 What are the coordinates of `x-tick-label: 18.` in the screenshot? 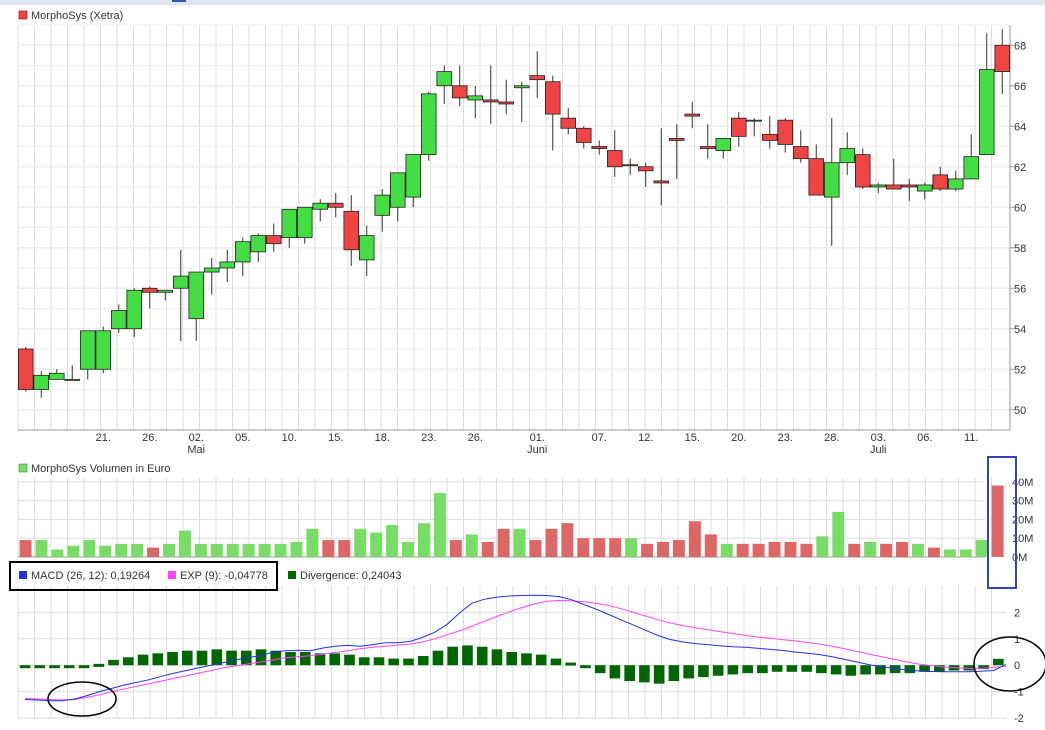 It's located at (382, 438).